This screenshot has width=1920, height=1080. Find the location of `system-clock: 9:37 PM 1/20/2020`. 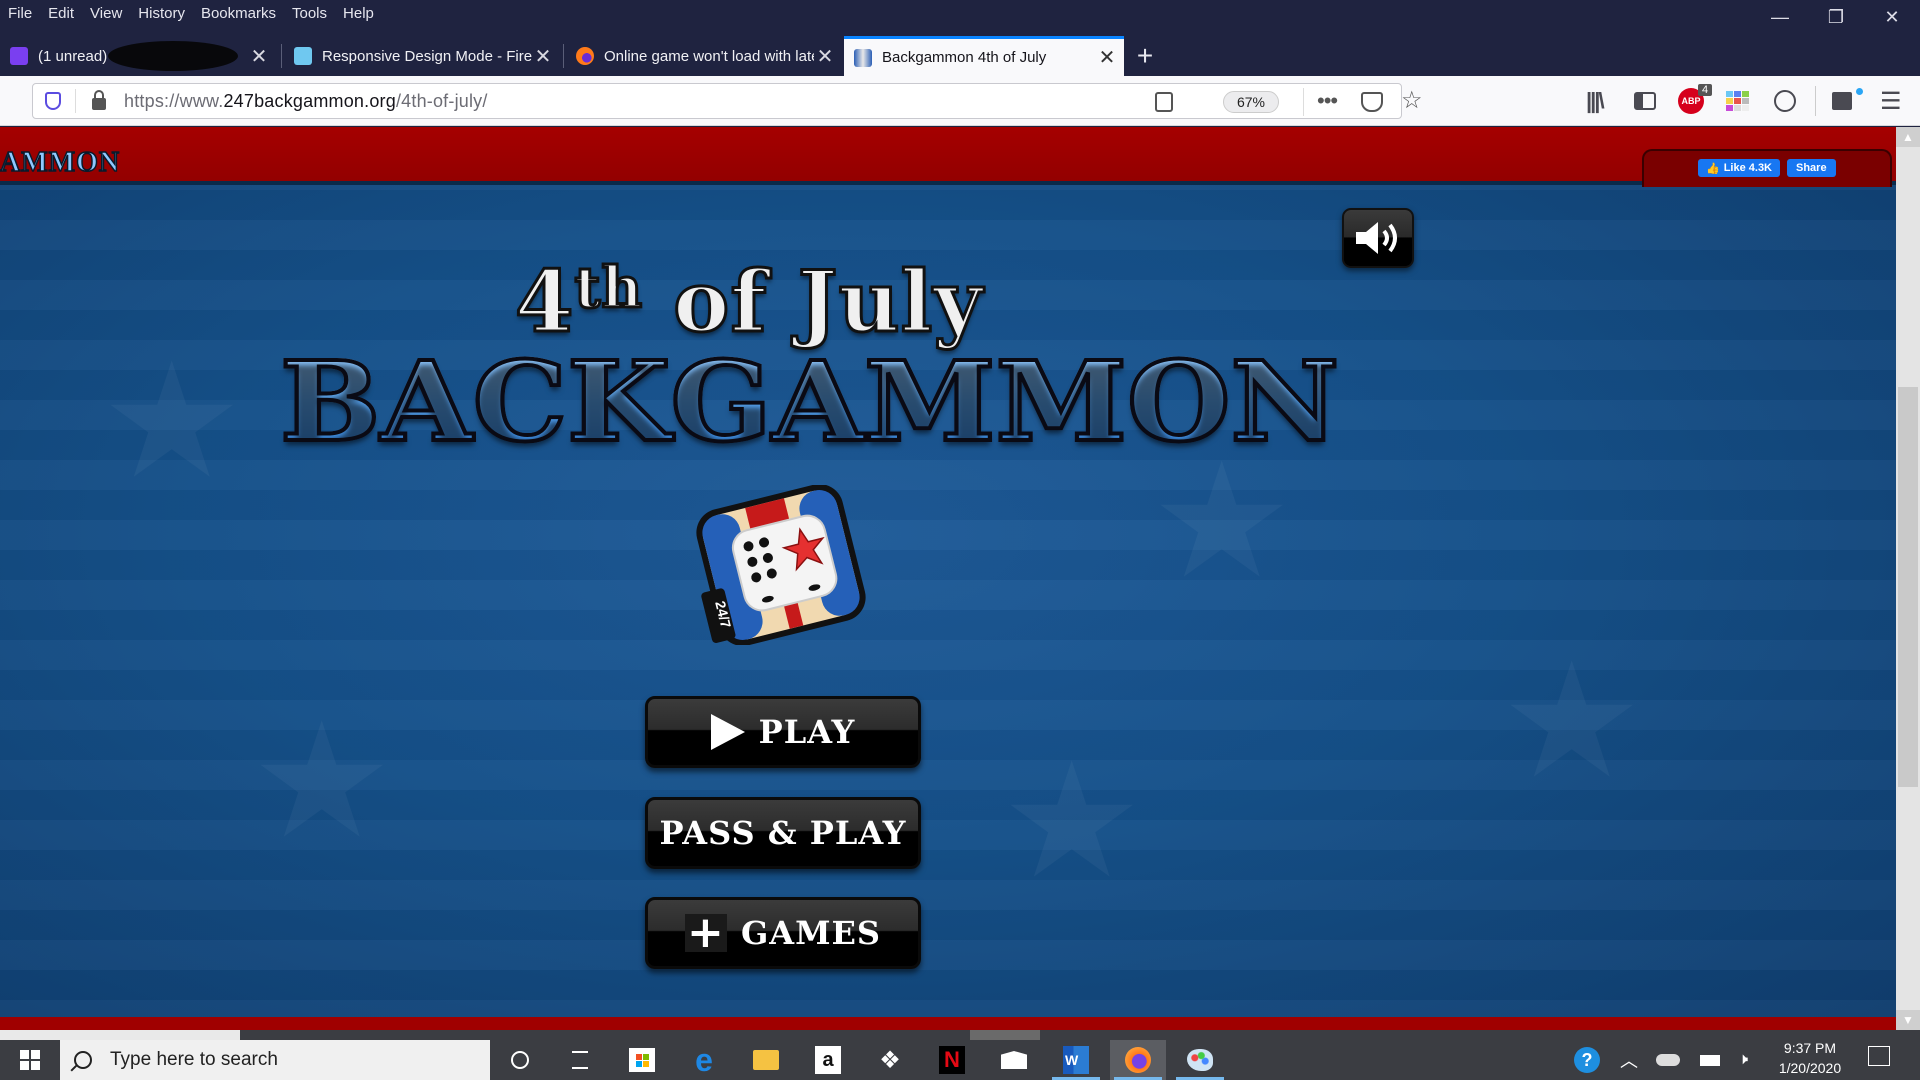

system-clock: 9:37 PM 1/20/2020 is located at coordinates (1810, 1058).